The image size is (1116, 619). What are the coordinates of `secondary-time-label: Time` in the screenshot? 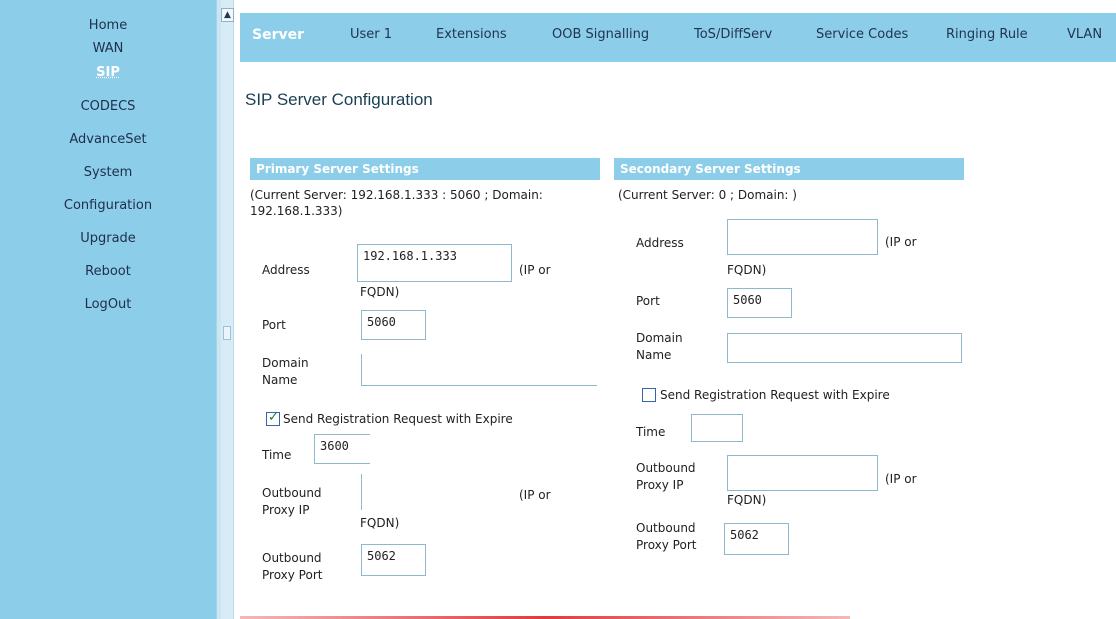 It's located at (651, 432).